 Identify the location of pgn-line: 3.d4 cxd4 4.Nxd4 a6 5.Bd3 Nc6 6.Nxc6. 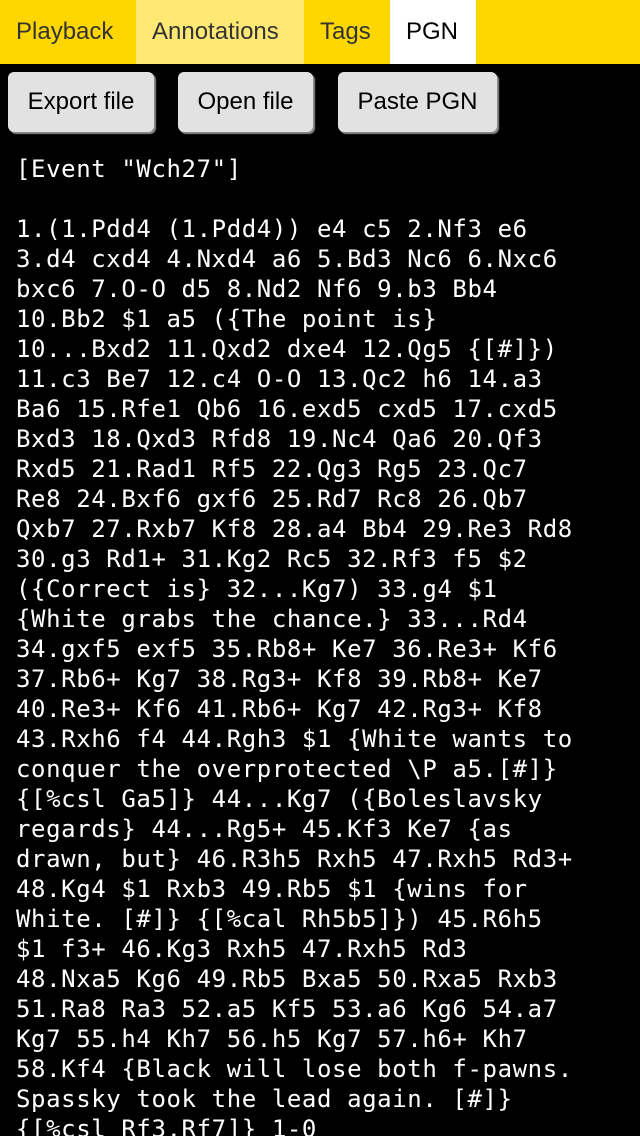
(287, 259).